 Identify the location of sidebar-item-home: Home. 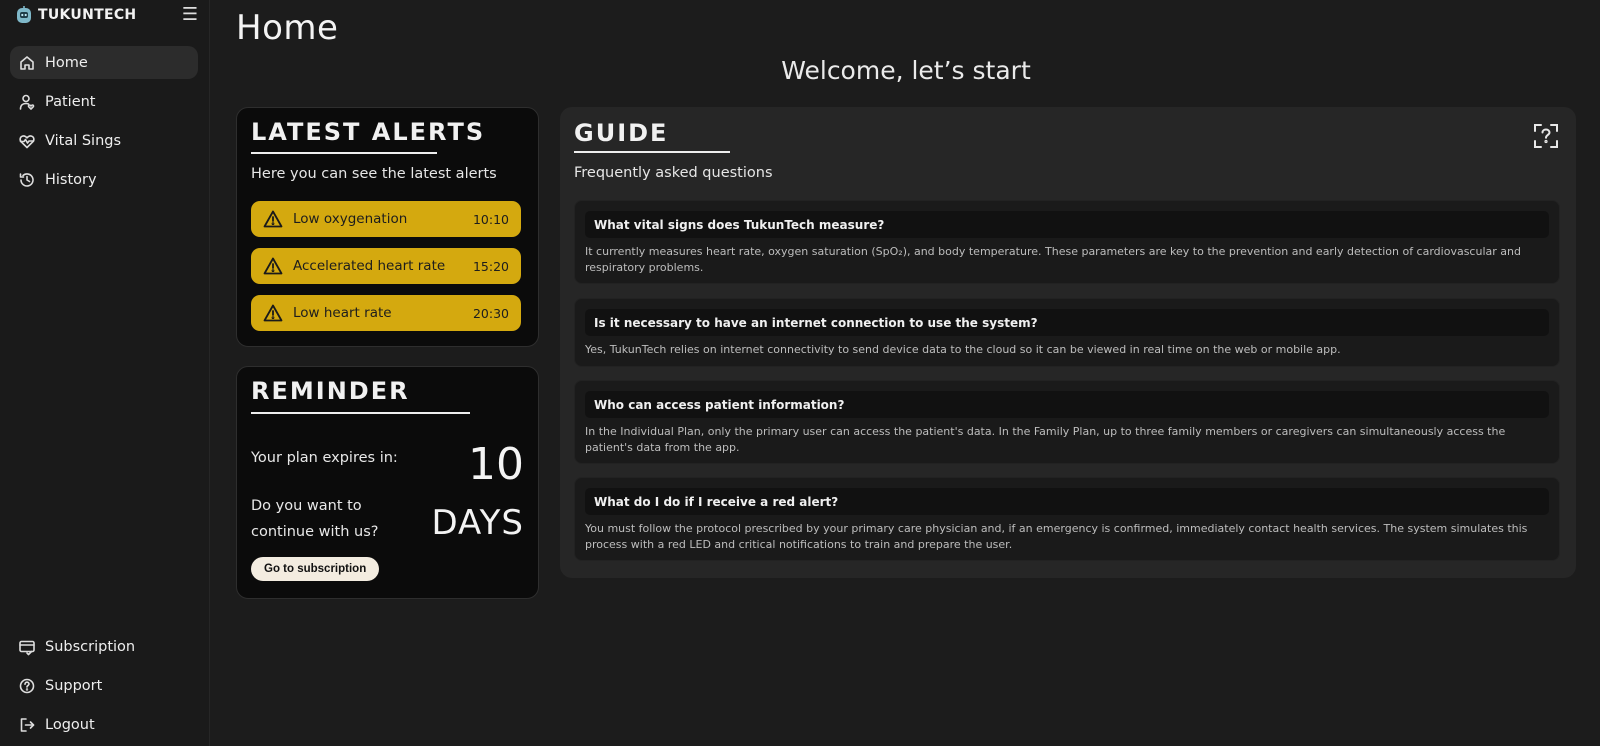
(104, 62).